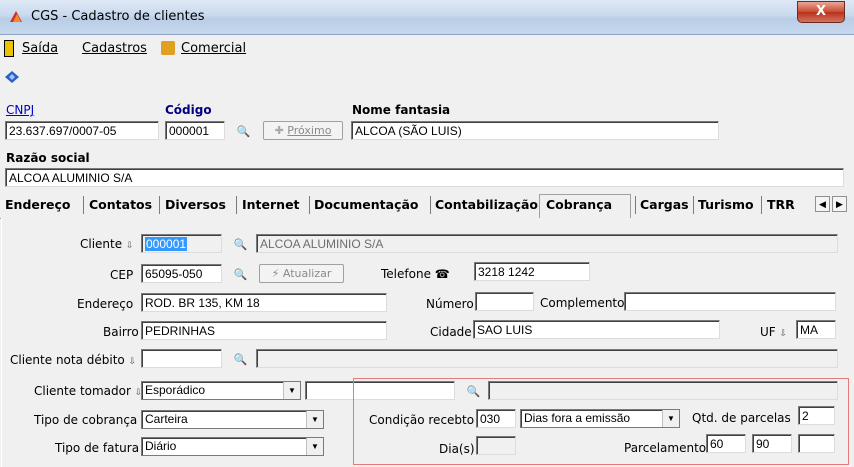  I want to click on menu-comercial: Comercial, so click(213, 48).